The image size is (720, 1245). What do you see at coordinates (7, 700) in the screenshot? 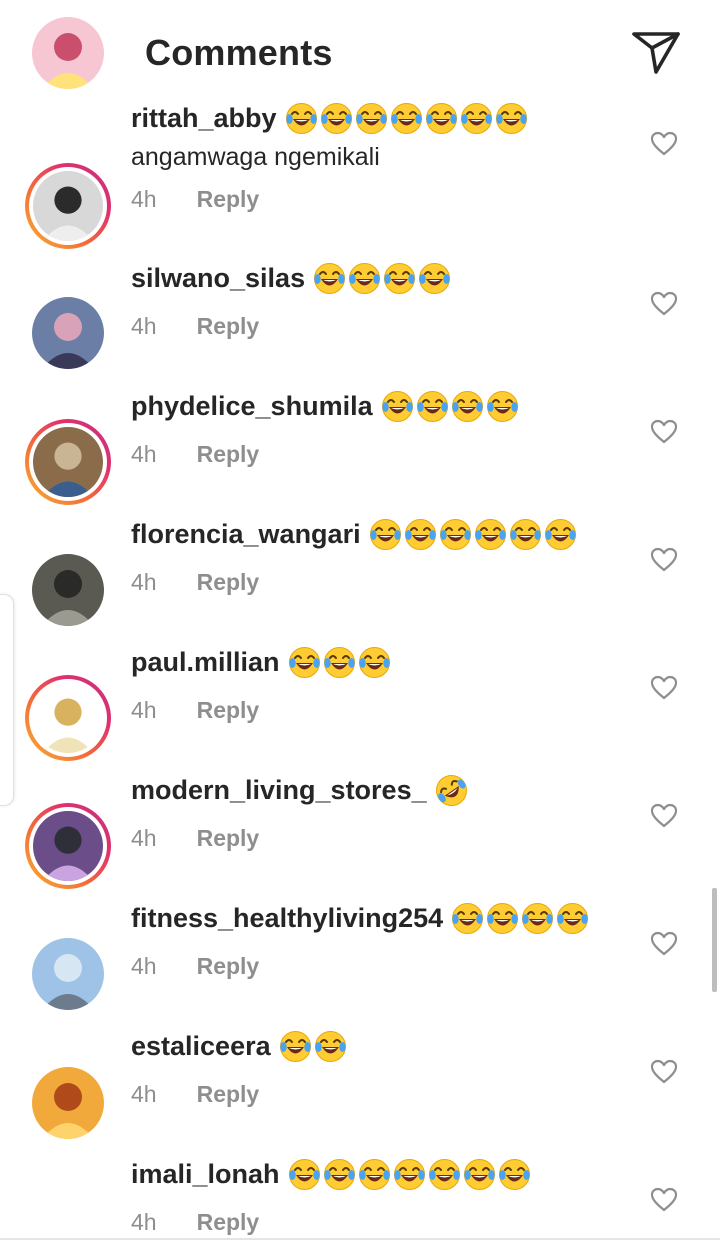
I see `side-drawer-edge` at bounding box center [7, 700].